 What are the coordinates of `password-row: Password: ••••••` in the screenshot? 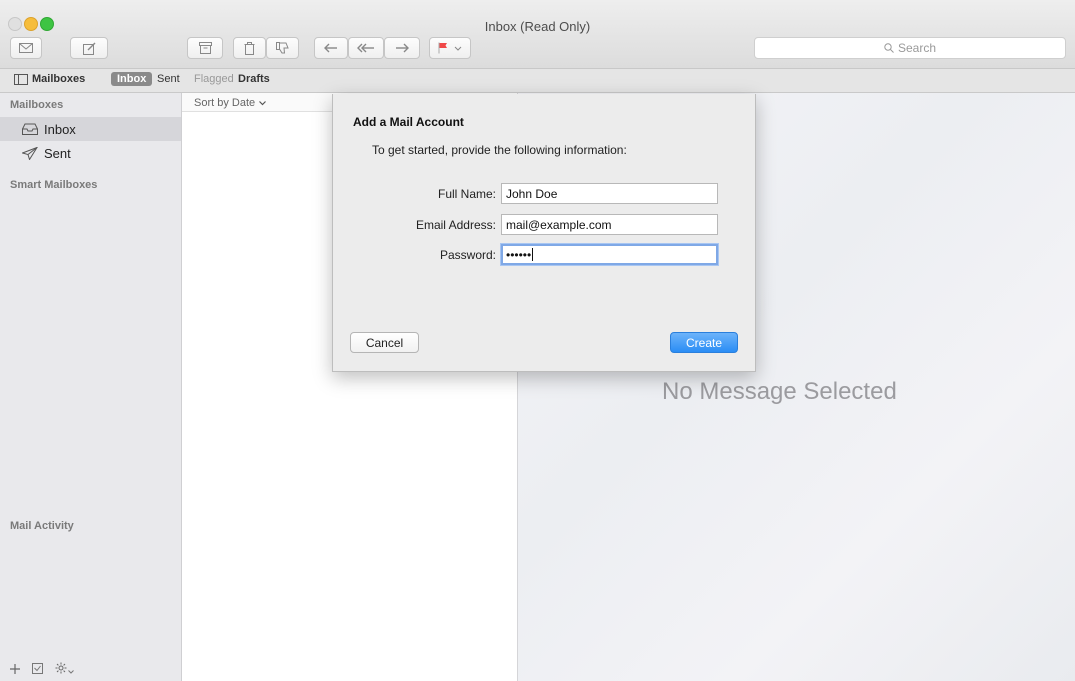 It's located at (545, 255).